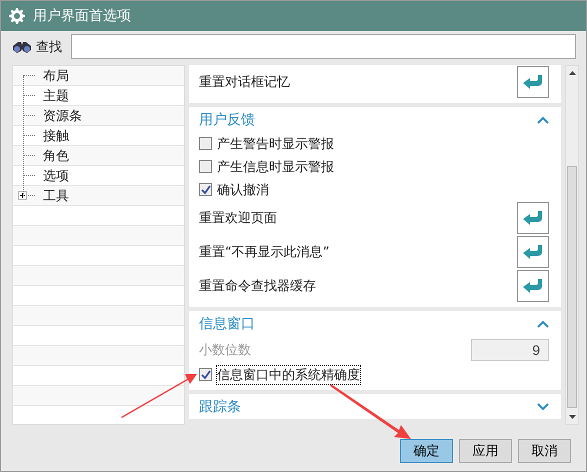 Image resolution: width=587 pixels, height=472 pixels. I want to click on scroll-up-icon, so click(572, 72).